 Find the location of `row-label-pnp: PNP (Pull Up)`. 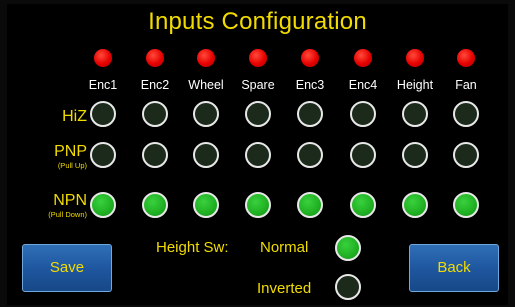

row-label-pnp: PNP (Pull Up) is located at coordinates (70, 156).